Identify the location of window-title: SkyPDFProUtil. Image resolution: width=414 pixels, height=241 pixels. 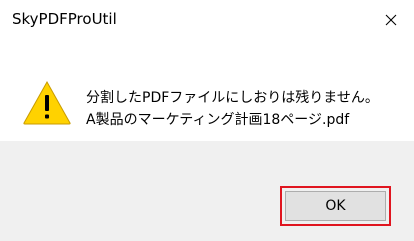
(64, 19).